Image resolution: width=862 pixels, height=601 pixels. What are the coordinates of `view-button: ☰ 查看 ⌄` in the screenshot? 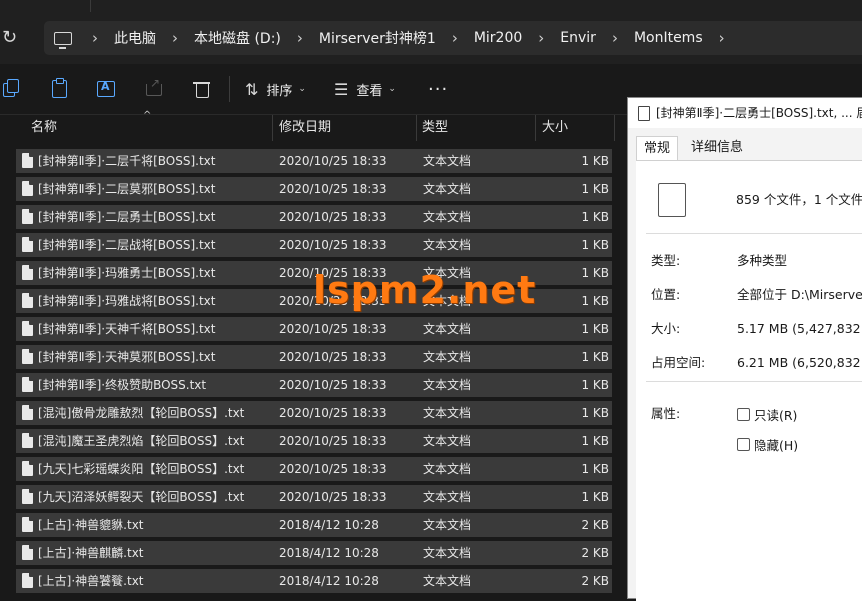 It's located at (365, 89).